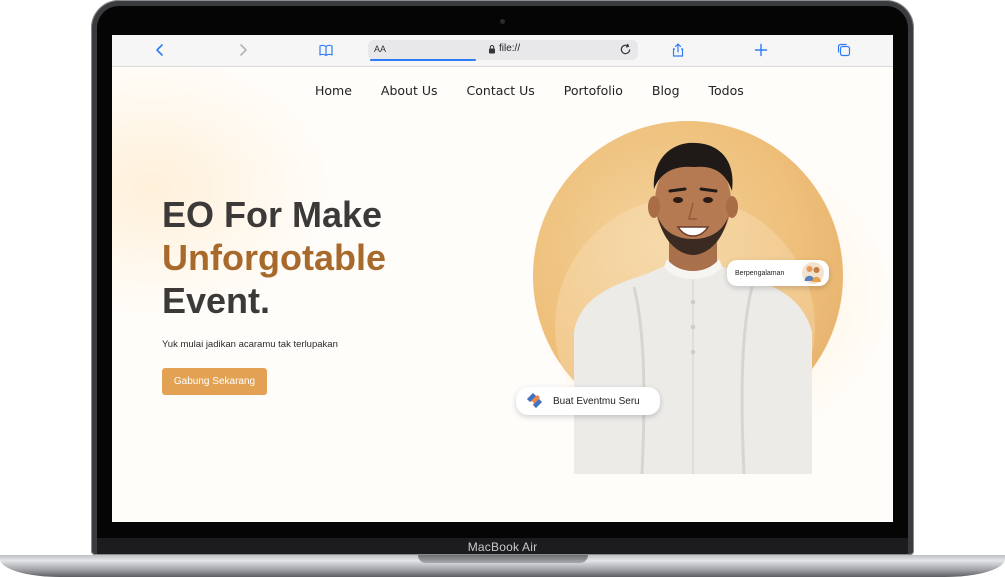 The width and height of the screenshot is (1005, 577). What do you see at coordinates (502, 547) in the screenshot?
I see `device-brand-label: MacBook Air` at bounding box center [502, 547].